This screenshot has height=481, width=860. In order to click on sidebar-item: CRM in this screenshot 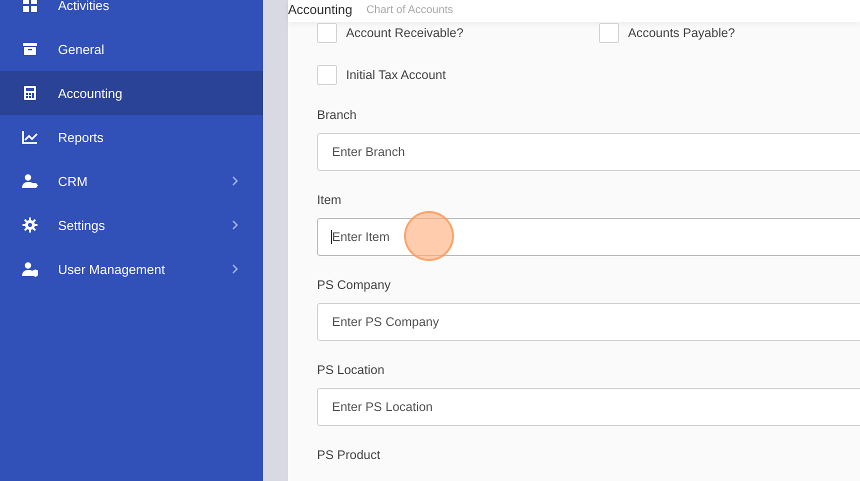, I will do `click(131, 181)`.